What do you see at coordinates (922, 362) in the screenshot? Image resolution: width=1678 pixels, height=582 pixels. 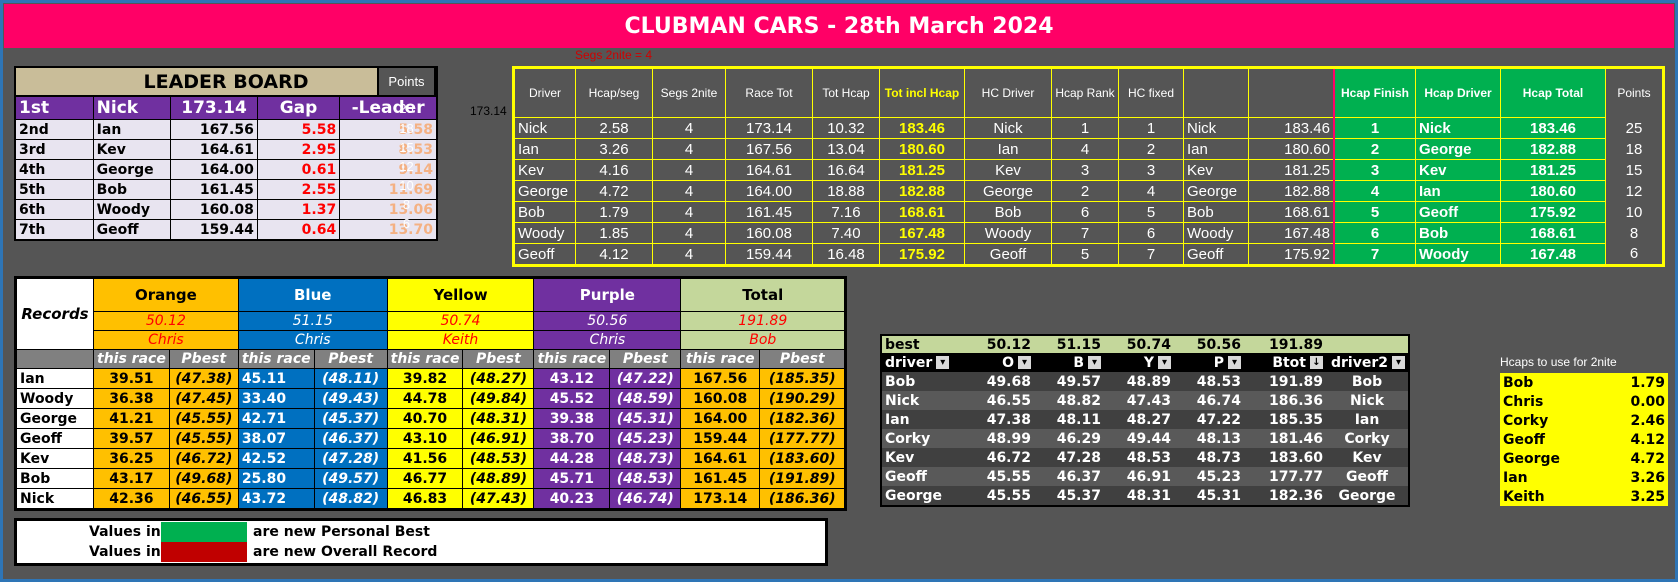 I see `filter-header-driver: driver ▾` at bounding box center [922, 362].